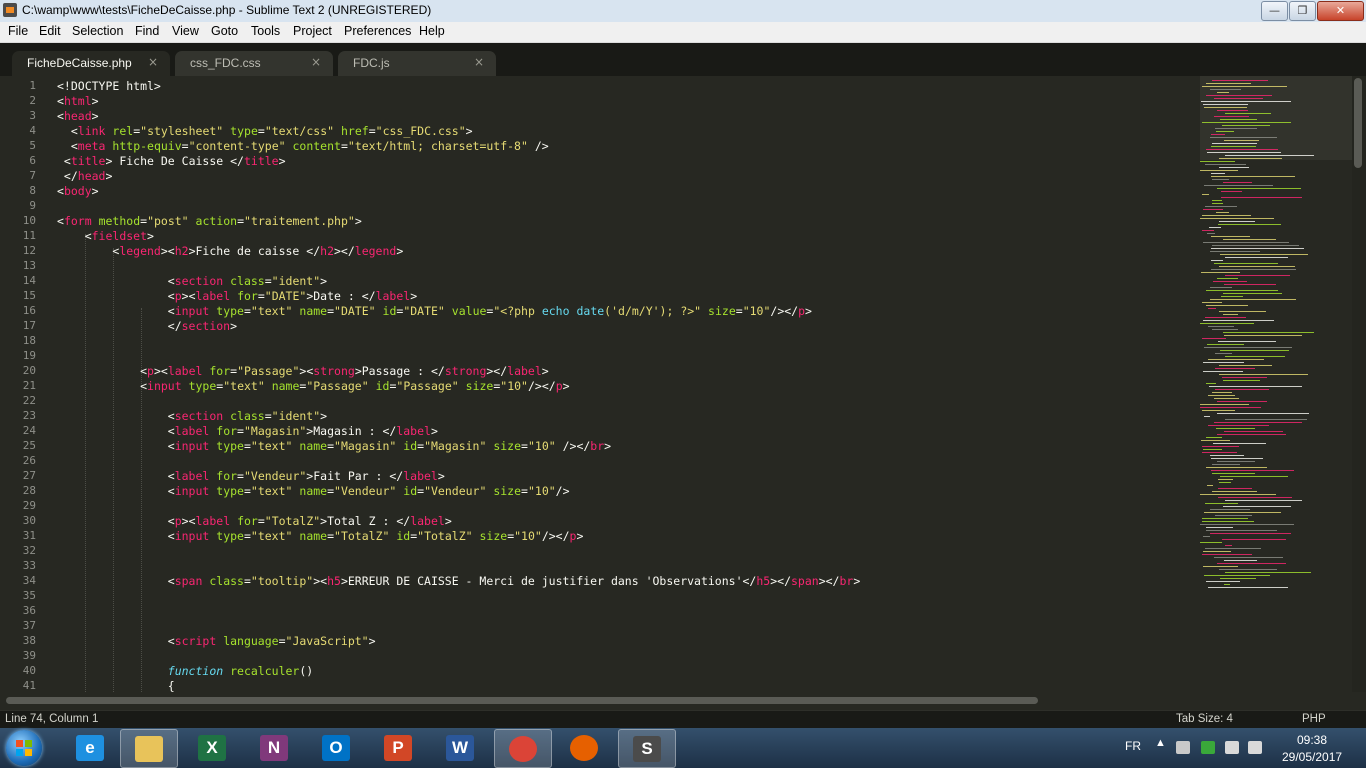 The image size is (1366, 768). What do you see at coordinates (171, 161) in the screenshot?
I see `code-line: <title> Fiche De Caisse </title>` at bounding box center [171, 161].